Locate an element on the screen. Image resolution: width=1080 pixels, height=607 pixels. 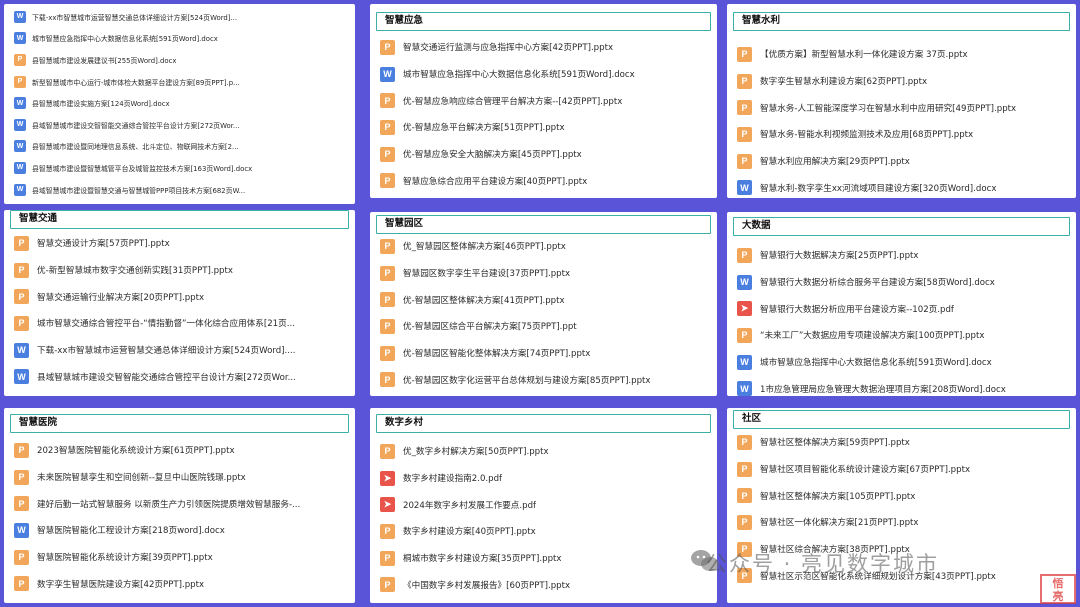
file-name: 【优质方案】新型智慧水利一体化建设方案 37页.pptx is located at coordinates (864, 55).